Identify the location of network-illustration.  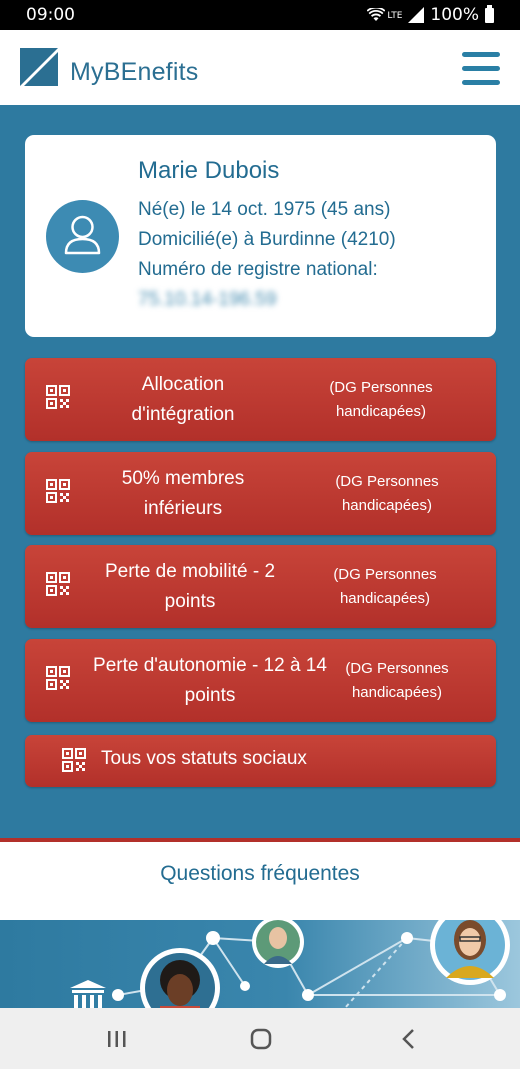
(260, 964).